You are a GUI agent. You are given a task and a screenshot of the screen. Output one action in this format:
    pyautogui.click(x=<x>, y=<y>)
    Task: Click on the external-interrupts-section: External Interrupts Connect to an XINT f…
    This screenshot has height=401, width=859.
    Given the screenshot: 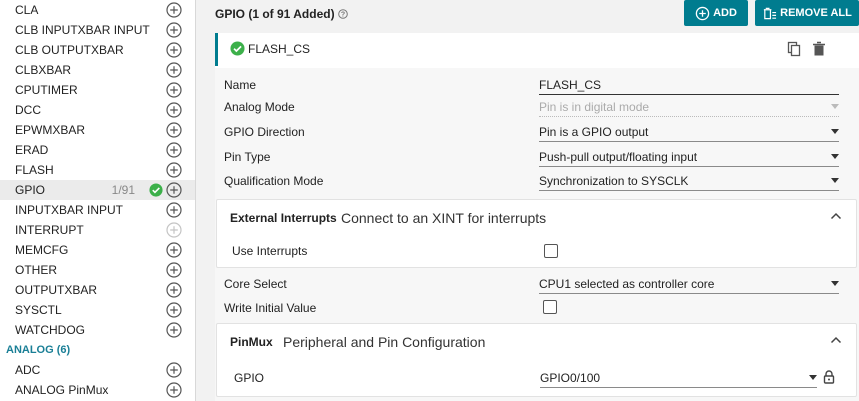 What is the action you would take?
    pyautogui.click(x=536, y=233)
    